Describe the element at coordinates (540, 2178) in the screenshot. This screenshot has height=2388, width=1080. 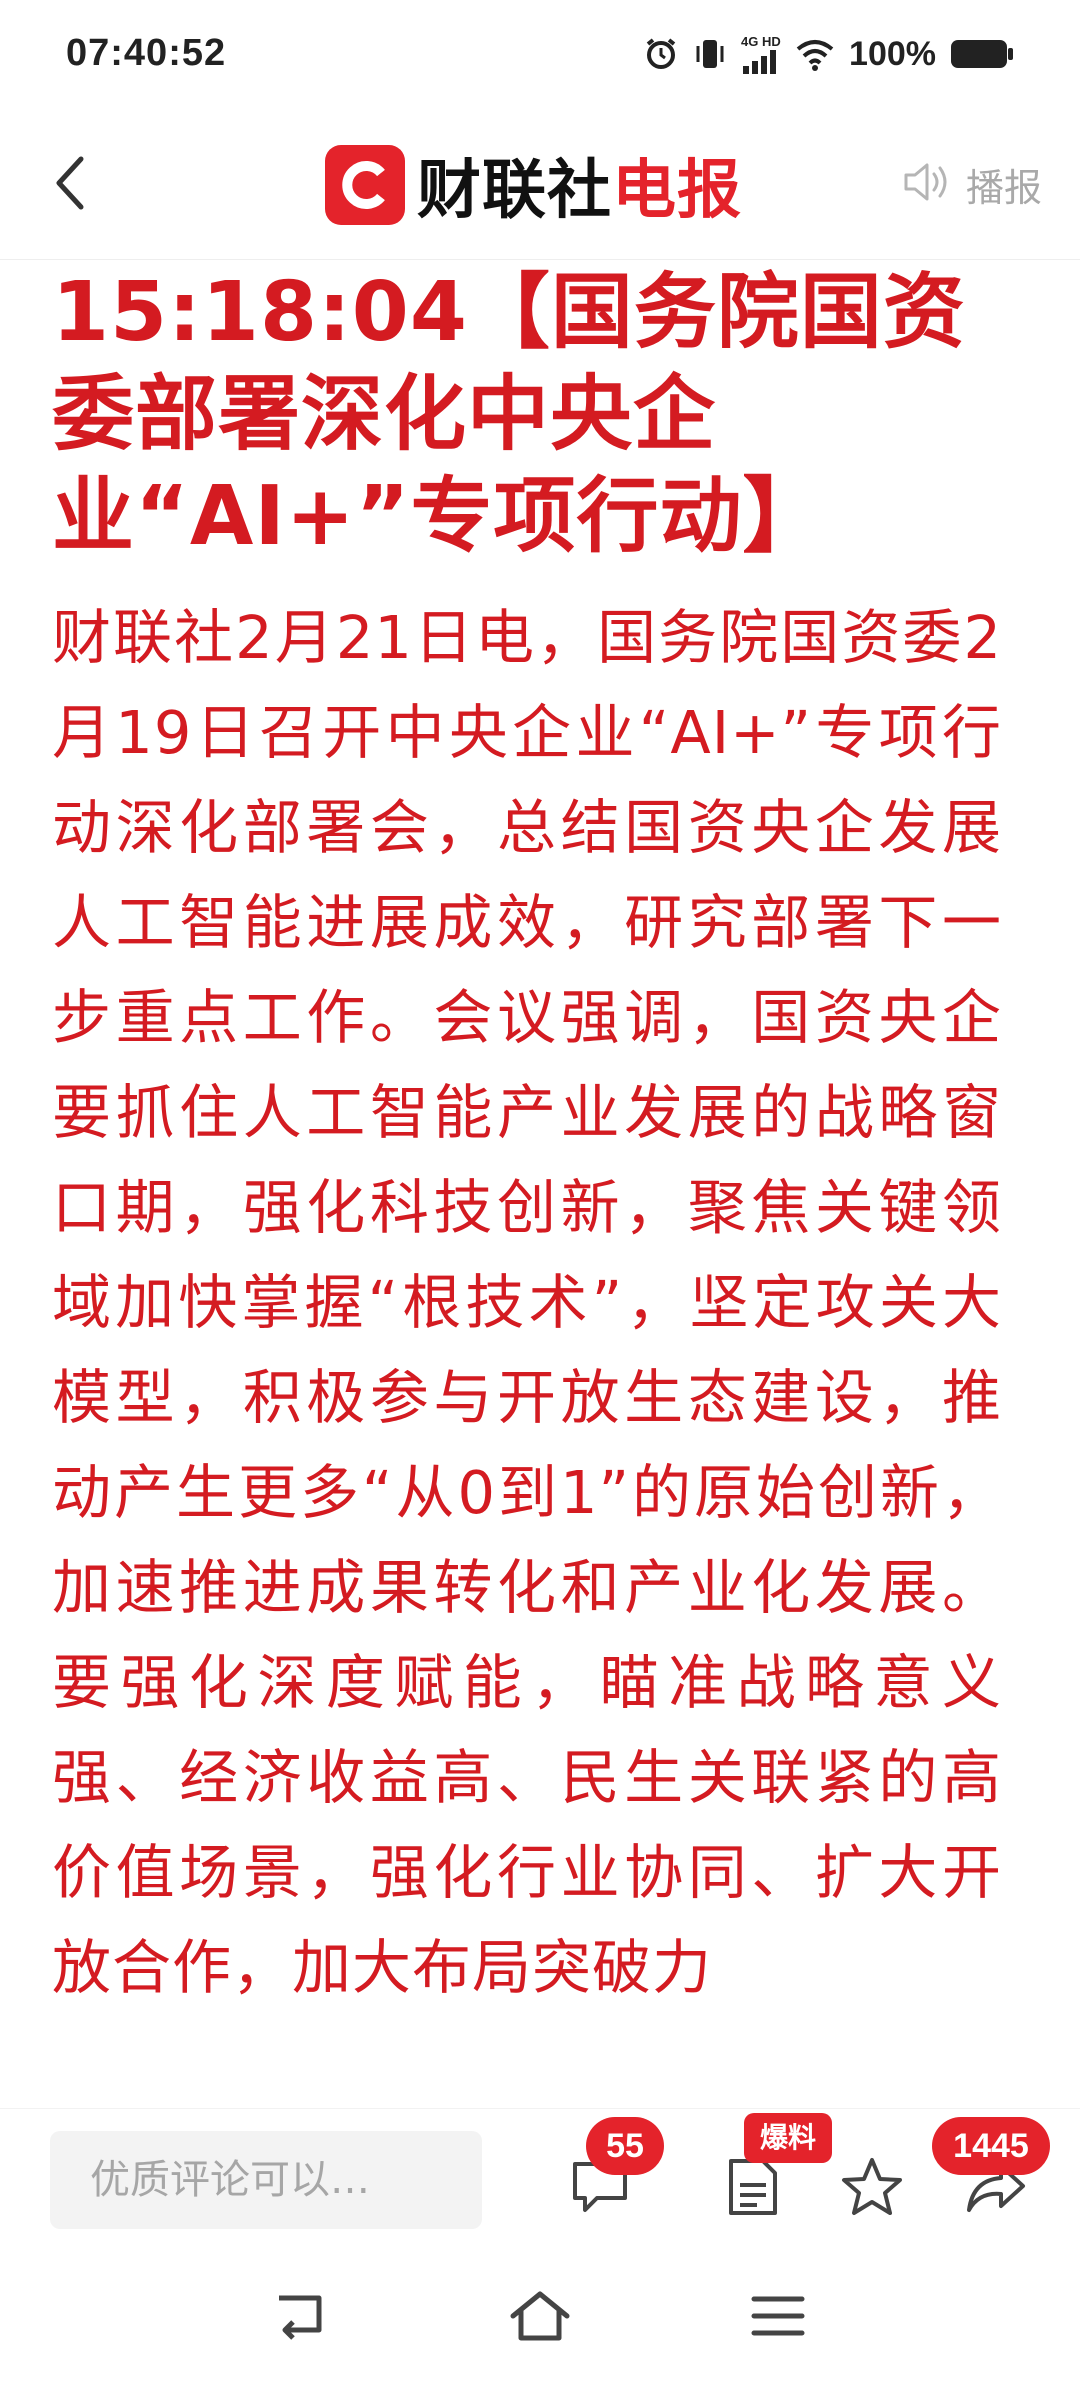
I see `action-bar: 55 爆料 1445` at that location.